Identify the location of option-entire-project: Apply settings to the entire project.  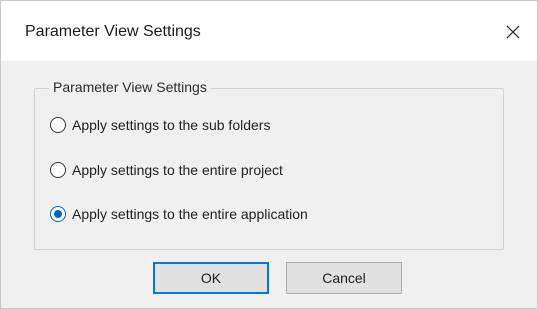
(166, 170).